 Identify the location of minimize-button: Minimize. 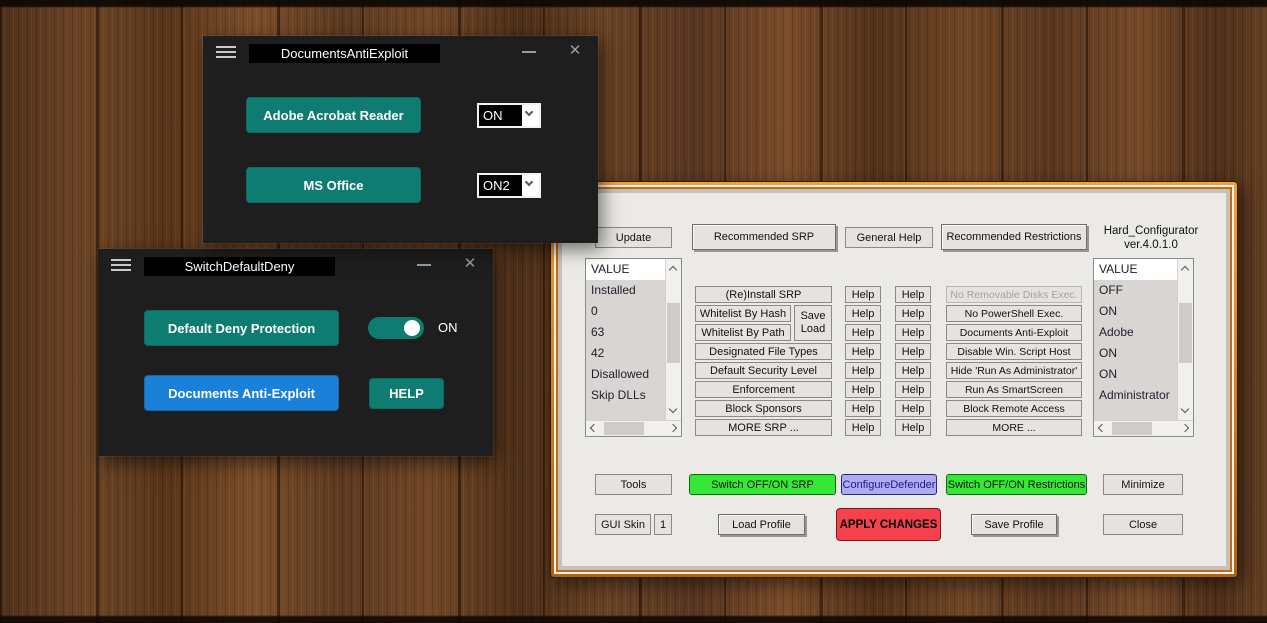
(1143, 484).